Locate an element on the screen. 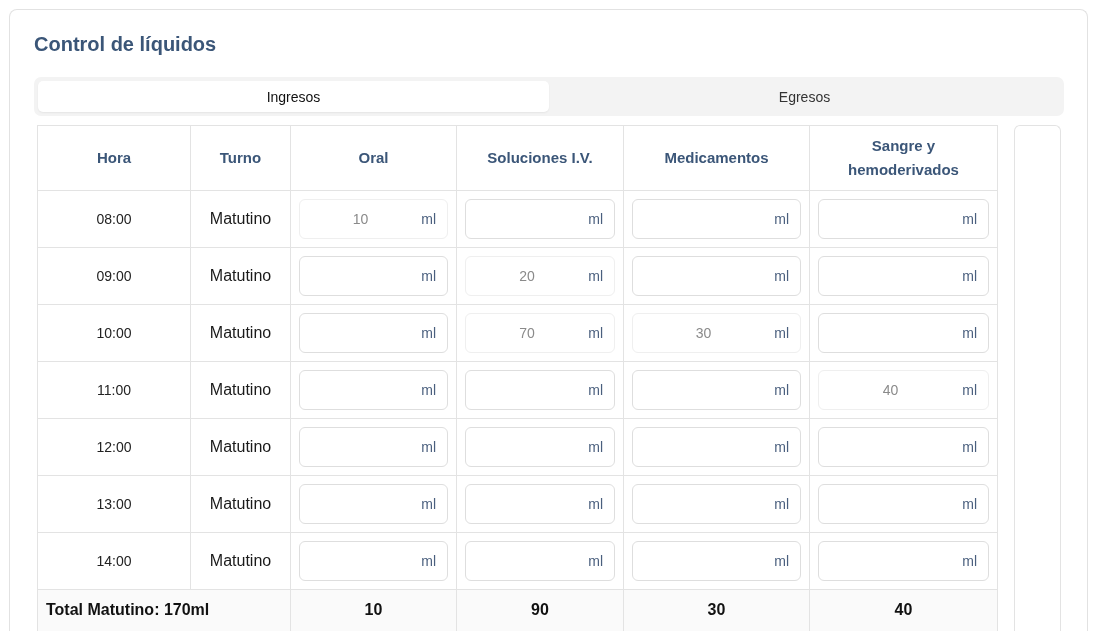  column-header: Turno is located at coordinates (240, 158).